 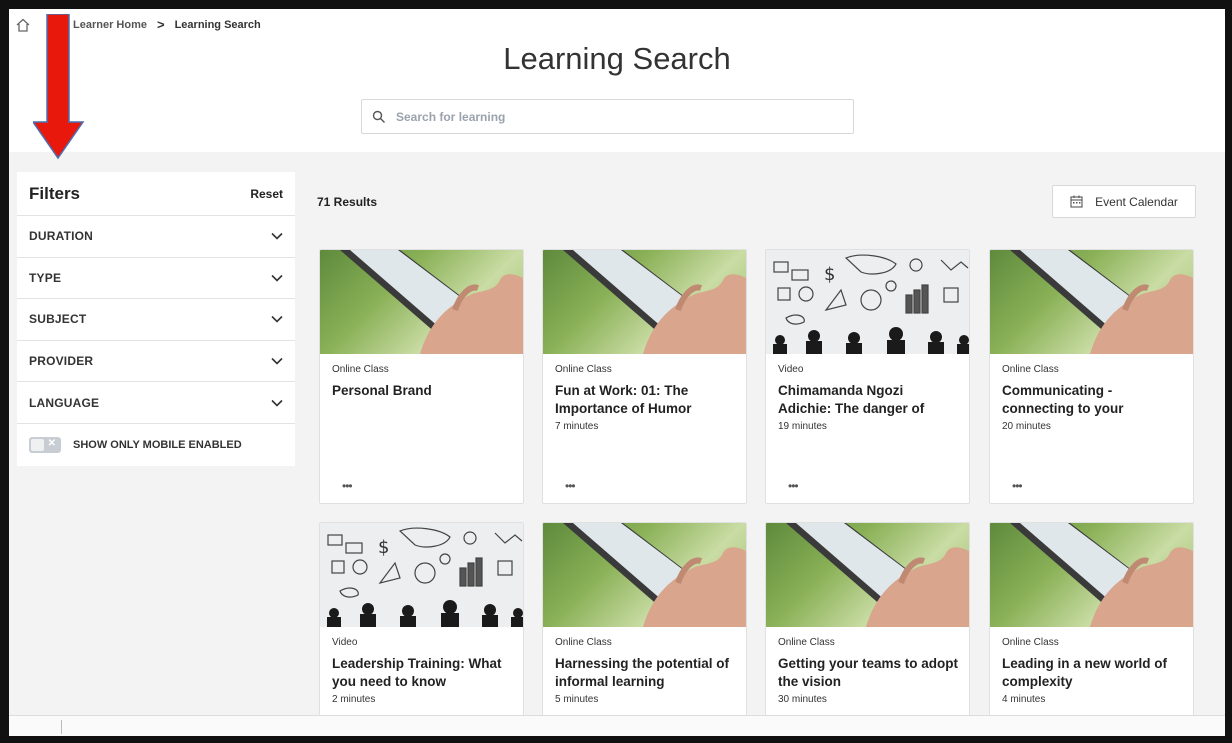 I want to click on event-calendar-label: Event Calendar, so click(x=1136, y=201).